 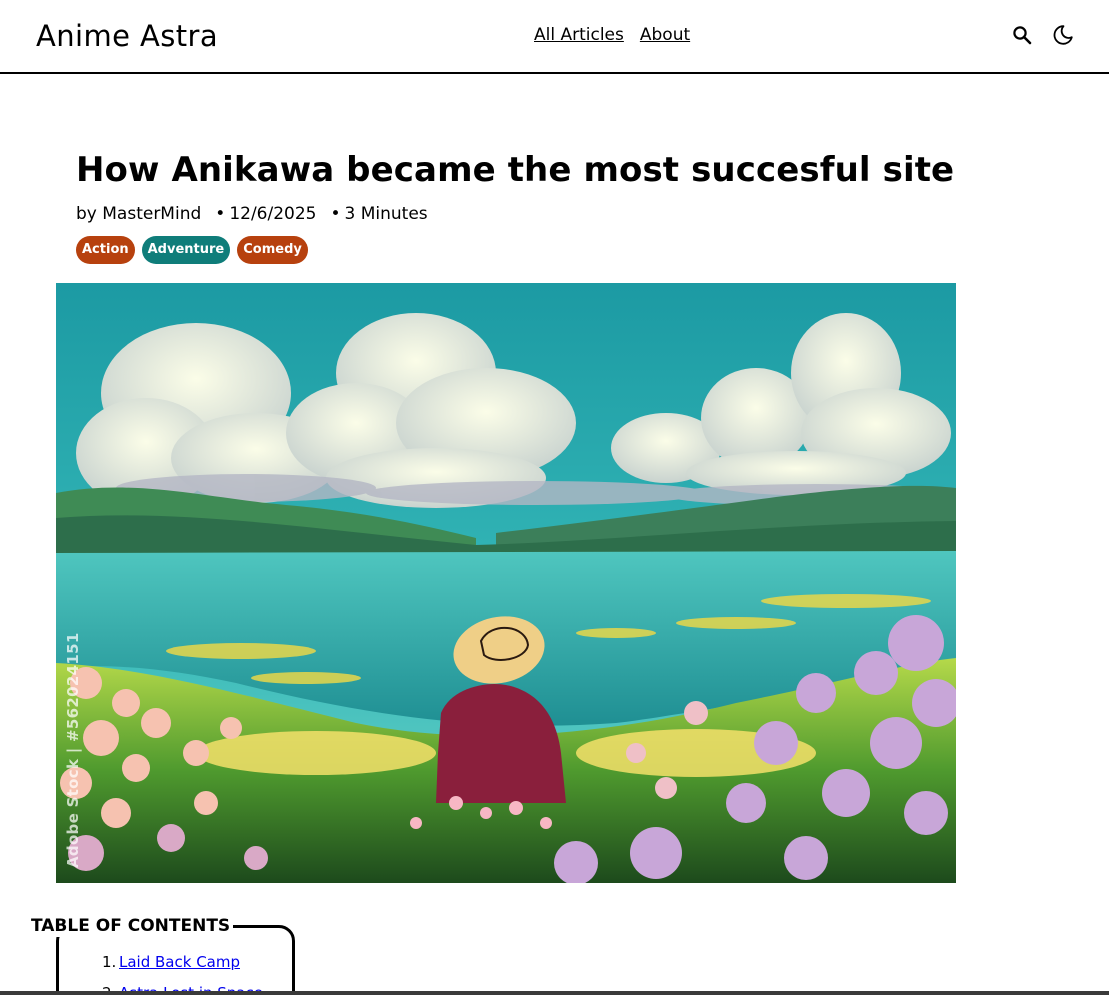 I want to click on site-title: Anime Astra, so click(x=127, y=36).